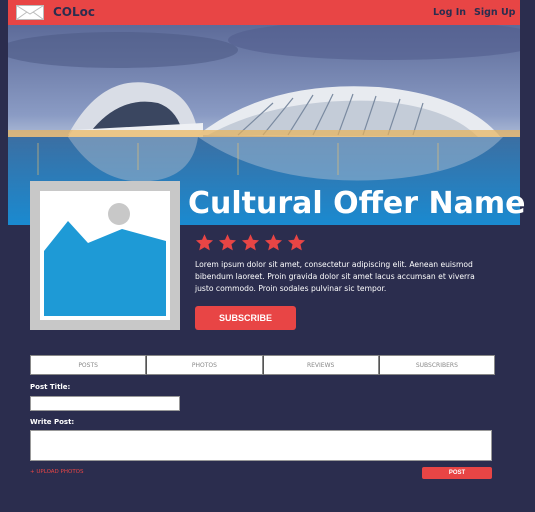  Describe the element at coordinates (357, 203) in the screenshot. I see `offer-title: Cultural Offer Name` at that location.